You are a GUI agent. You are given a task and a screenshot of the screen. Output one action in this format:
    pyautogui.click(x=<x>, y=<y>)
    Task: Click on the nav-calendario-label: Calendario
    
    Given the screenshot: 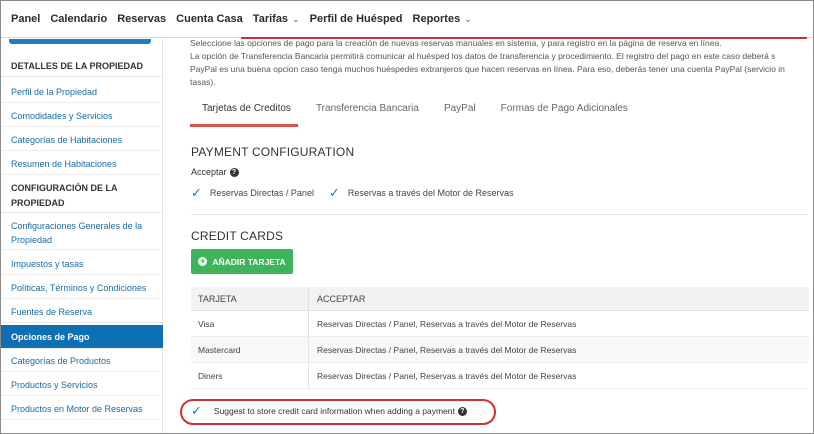 What is the action you would take?
    pyautogui.click(x=79, y=19)
    